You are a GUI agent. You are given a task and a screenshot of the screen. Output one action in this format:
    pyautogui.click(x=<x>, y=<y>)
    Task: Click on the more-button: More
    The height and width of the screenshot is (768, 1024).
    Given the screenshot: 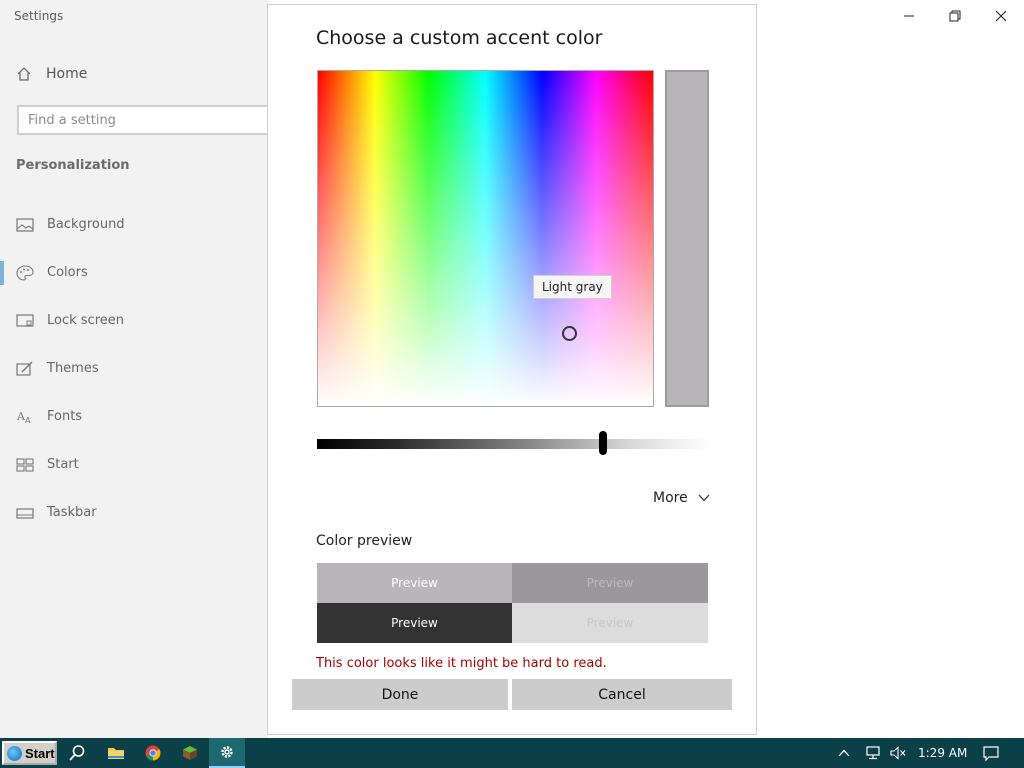 What is the action you would take?
    pyautogui.click(x=681, y=498)
    